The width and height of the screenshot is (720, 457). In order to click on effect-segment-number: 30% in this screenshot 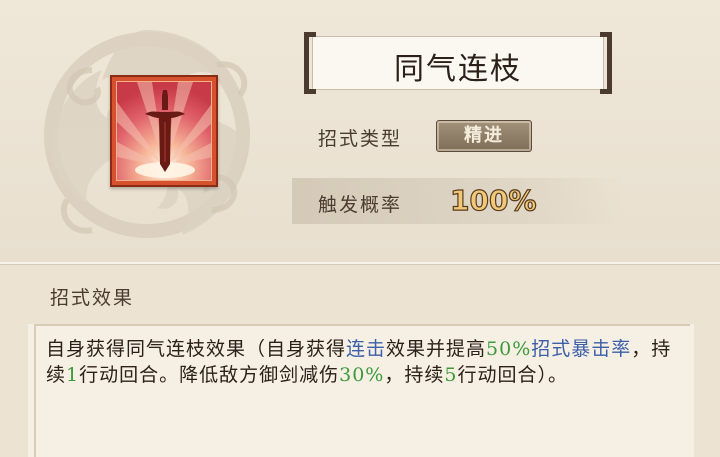, I will do `click(362, 375)`.